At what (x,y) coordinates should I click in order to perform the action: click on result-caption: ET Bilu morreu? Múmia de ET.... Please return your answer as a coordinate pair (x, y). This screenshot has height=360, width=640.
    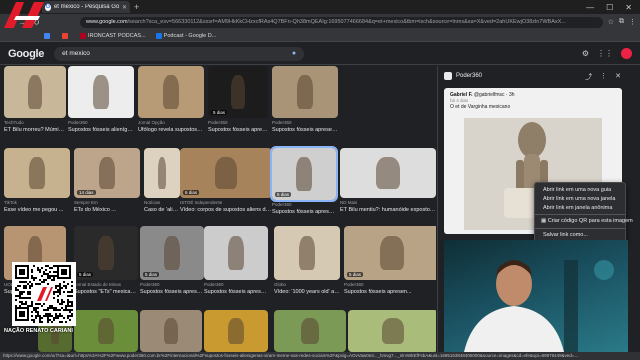
    Looking at the image, I should click on (35, 130).